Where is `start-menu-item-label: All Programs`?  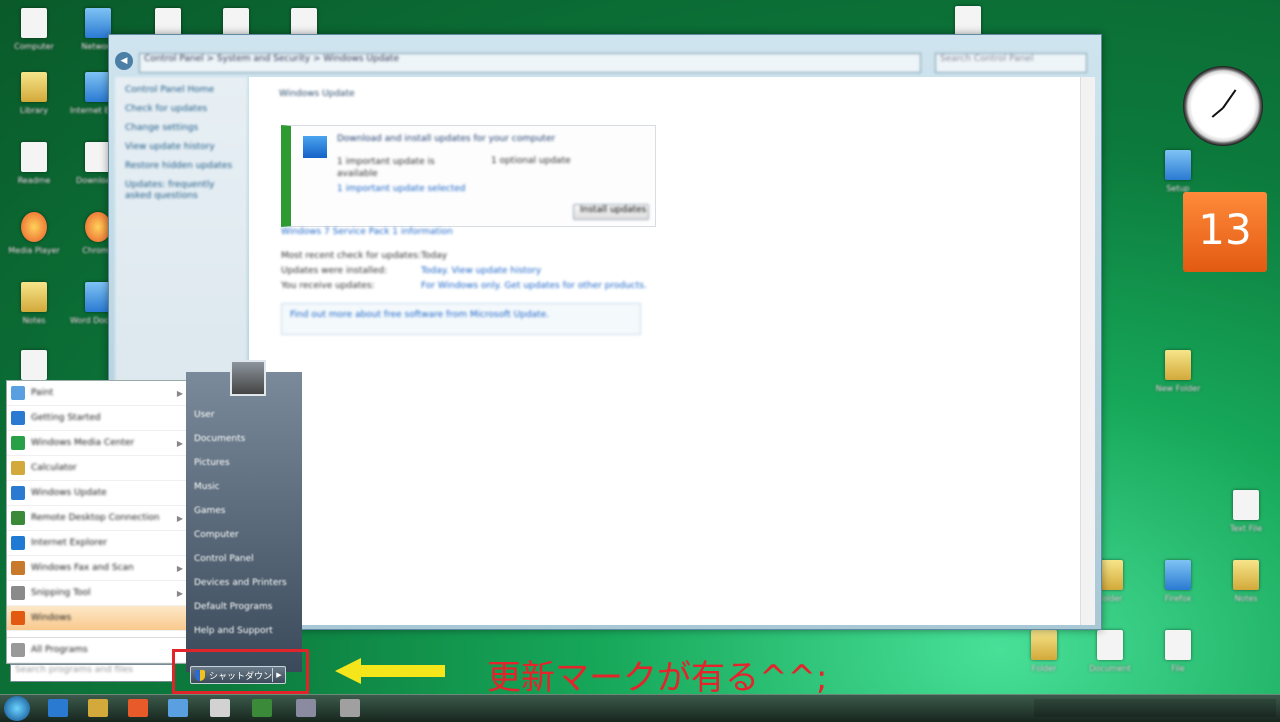 start-menu-item-label: All Programs is located at coordinates (59, 650).